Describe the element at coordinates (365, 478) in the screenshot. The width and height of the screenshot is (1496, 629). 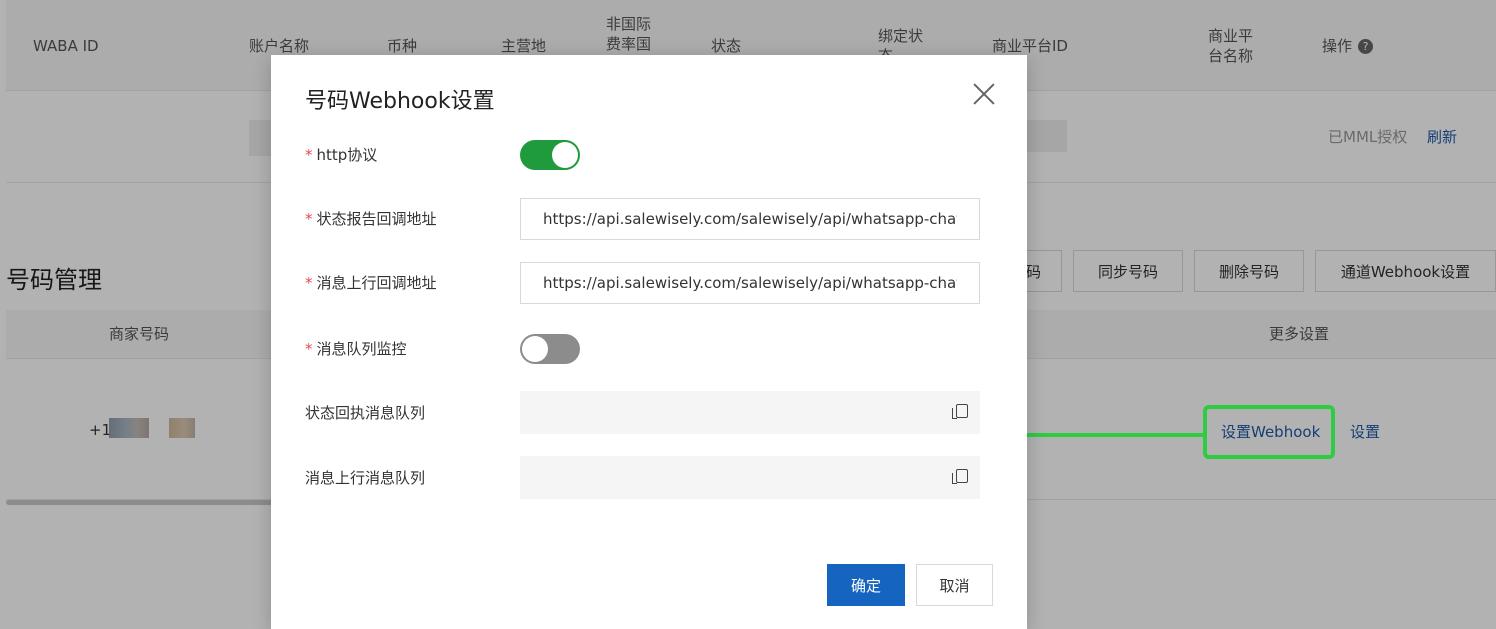
I see `msg-queue-label: 消息上行消息队列` at that location.